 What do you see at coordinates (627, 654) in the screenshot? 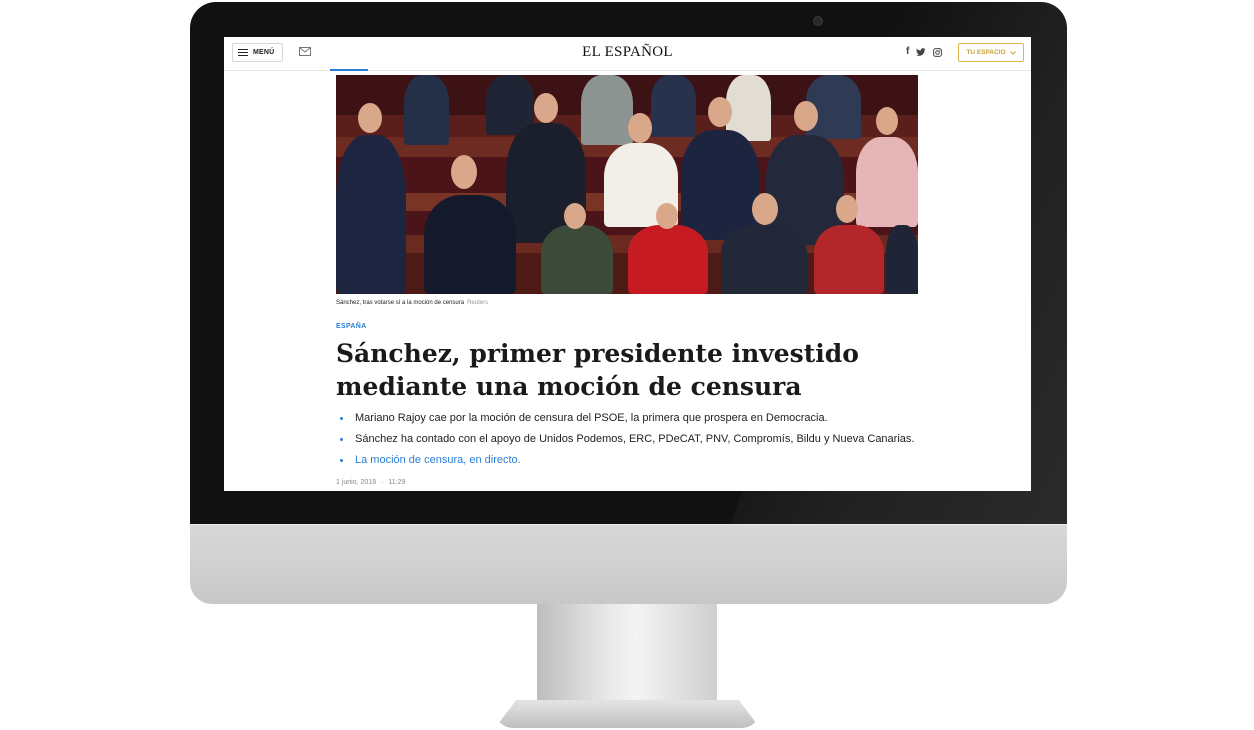
I see `monitor-stand-neck` at bounding box center [627, 654].